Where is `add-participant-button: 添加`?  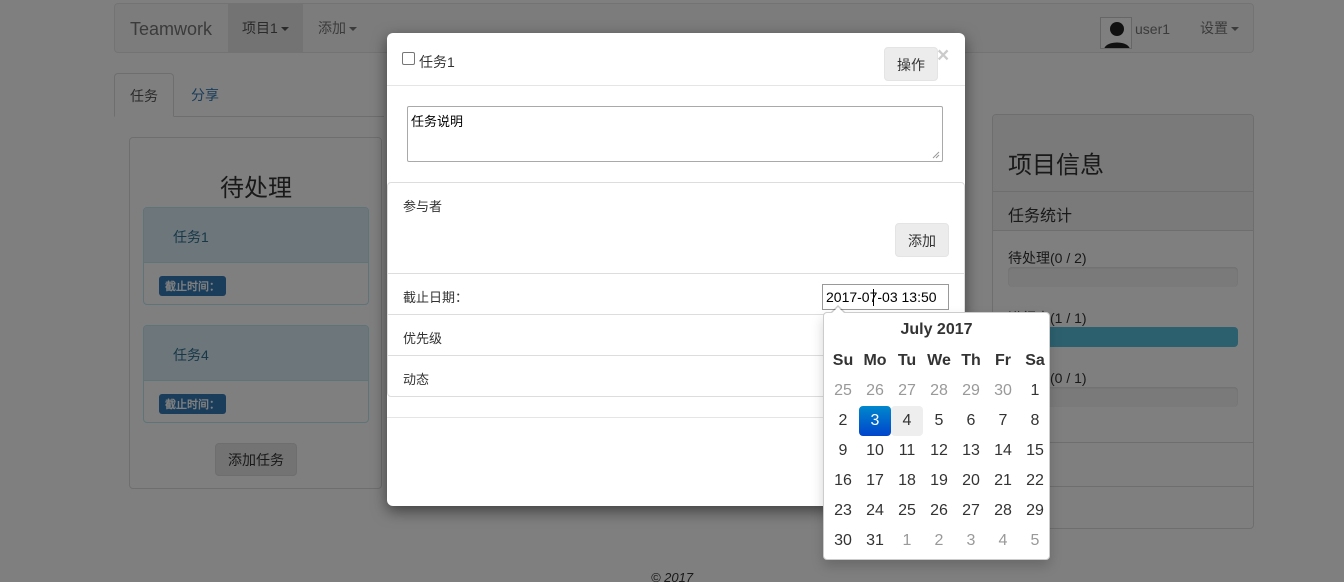 add-participant-button: 添加 is located at coordinates (922, 240).